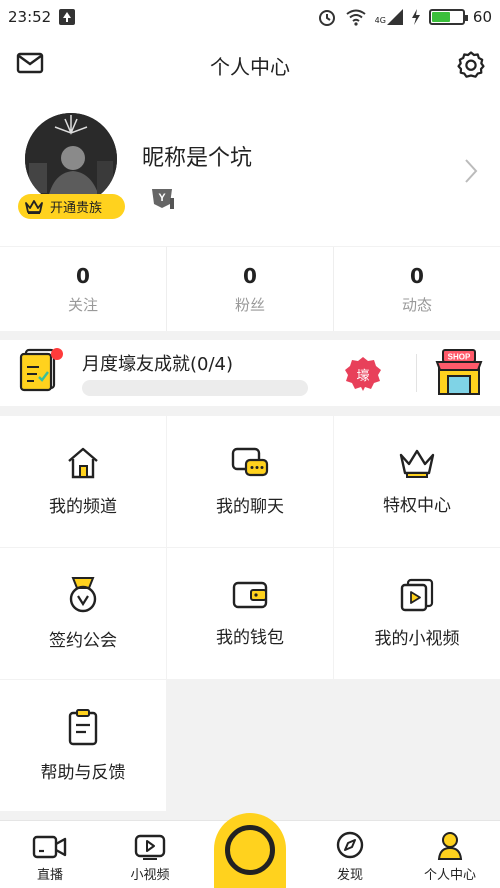 The width and height of the screenshot is (500, 888). What do you see at coordinates (195, 388) in the screenshot?
I see `achievement-progress-bar` at bounding box center [195, 388].